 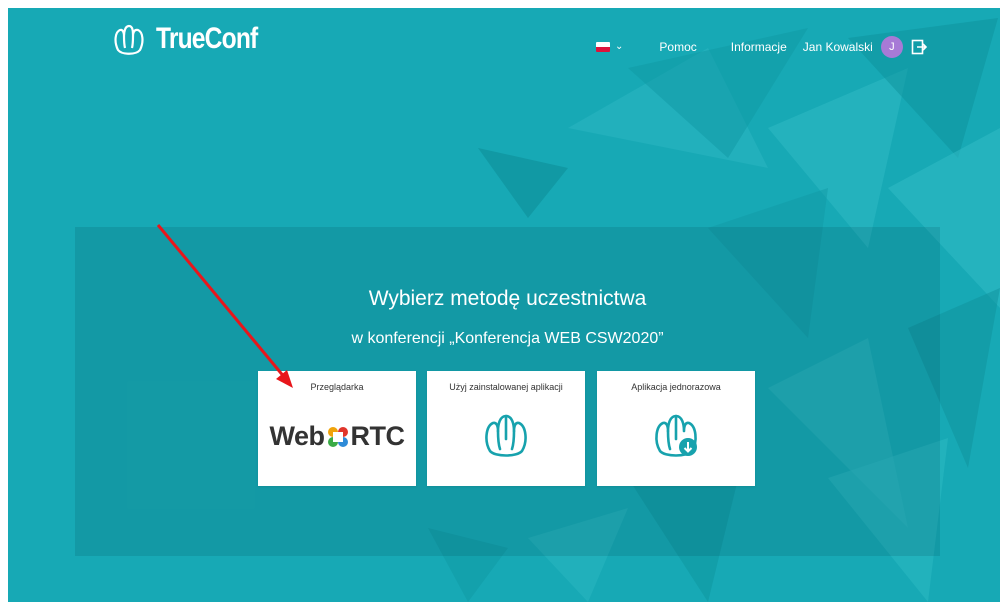 I want to click on trueconf-logo-icon, so click(x=129, y=39).